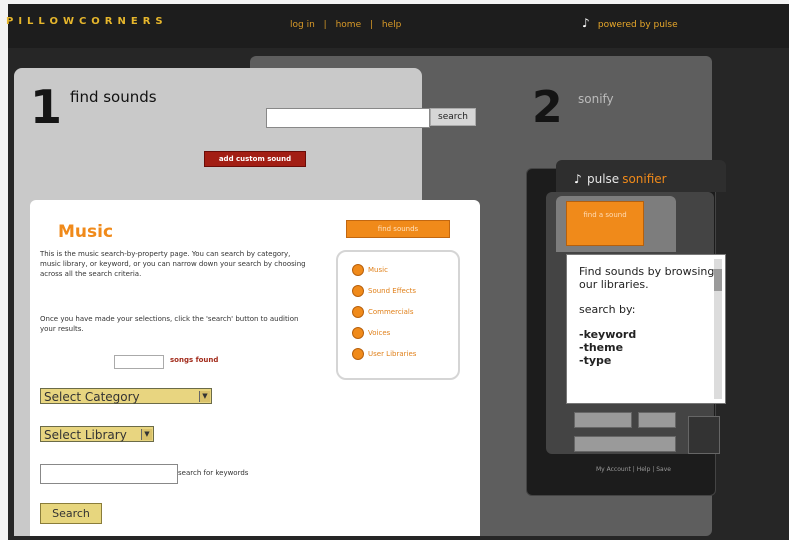  Describe the element at coordinates (596, 99) in the screenshot. I see `step2-label: sonify` at that location.